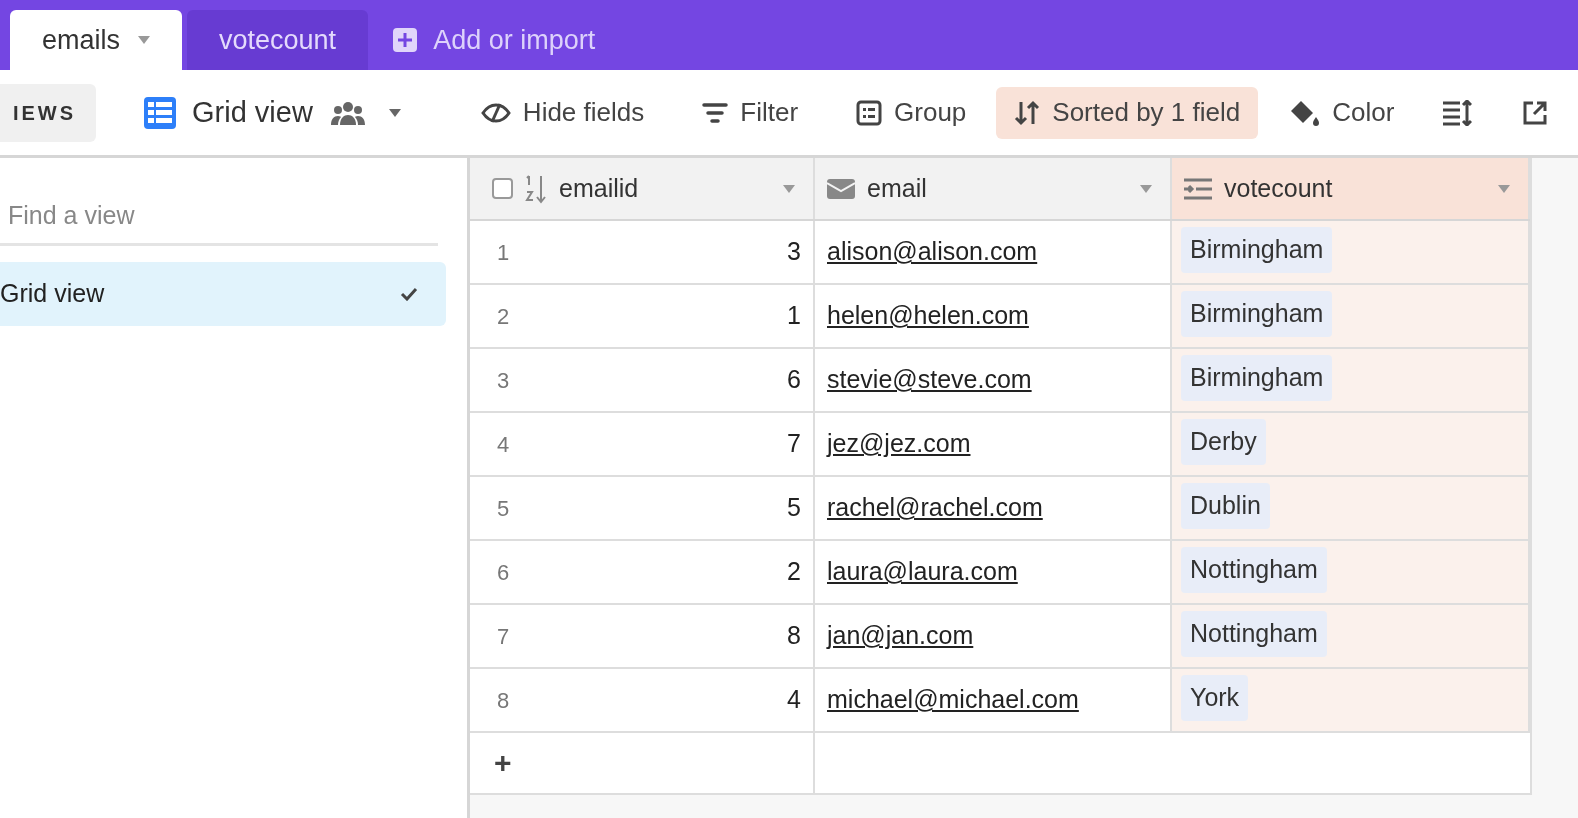  Describe the element at coordinates (1225, 506) in the screenshot. I see `linked-record-chip: Dublin` at that location.